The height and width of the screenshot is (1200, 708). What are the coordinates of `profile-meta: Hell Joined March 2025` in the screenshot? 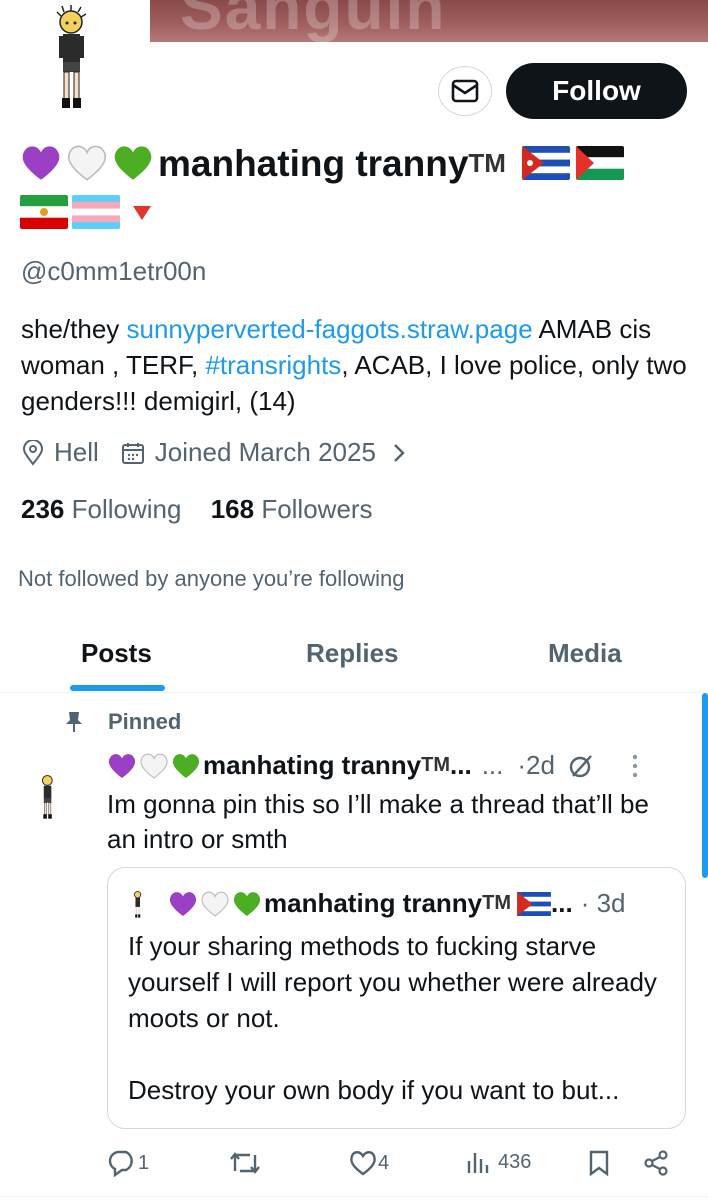 It's located at (214, 452).